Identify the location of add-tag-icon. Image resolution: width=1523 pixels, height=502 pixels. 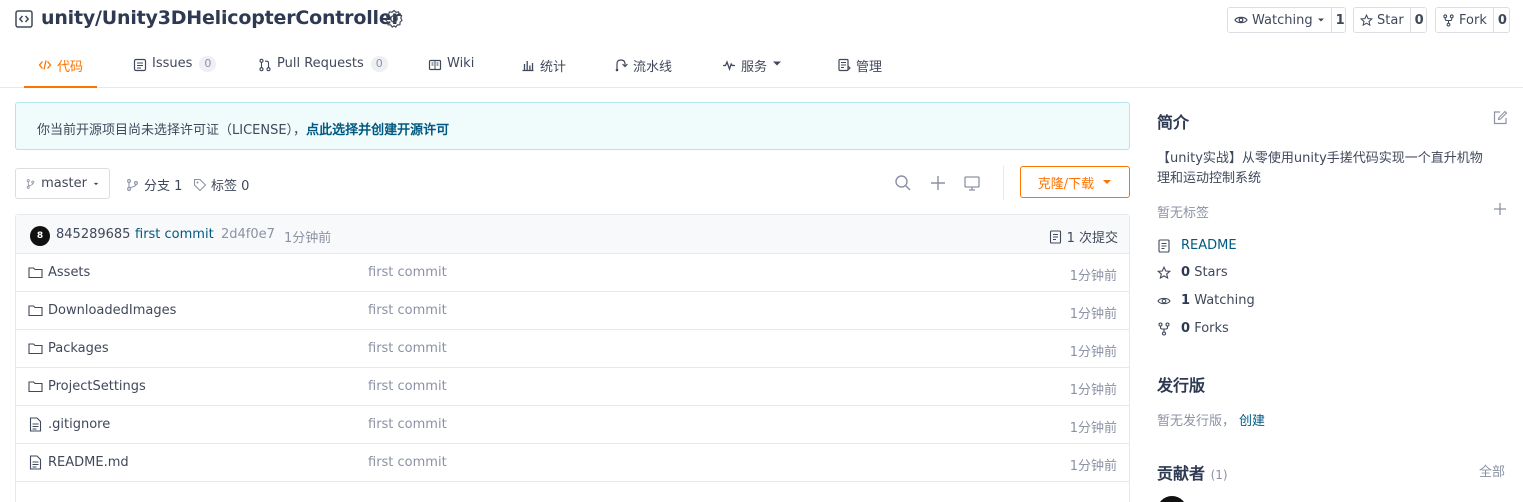
(1500, 209).